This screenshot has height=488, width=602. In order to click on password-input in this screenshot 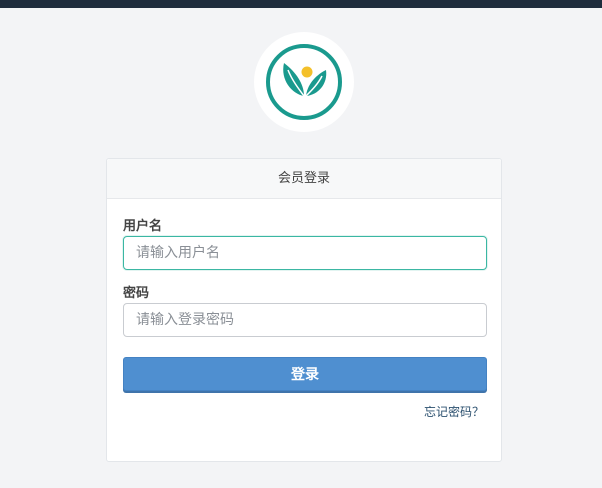, I will do `click(305, 320)`.